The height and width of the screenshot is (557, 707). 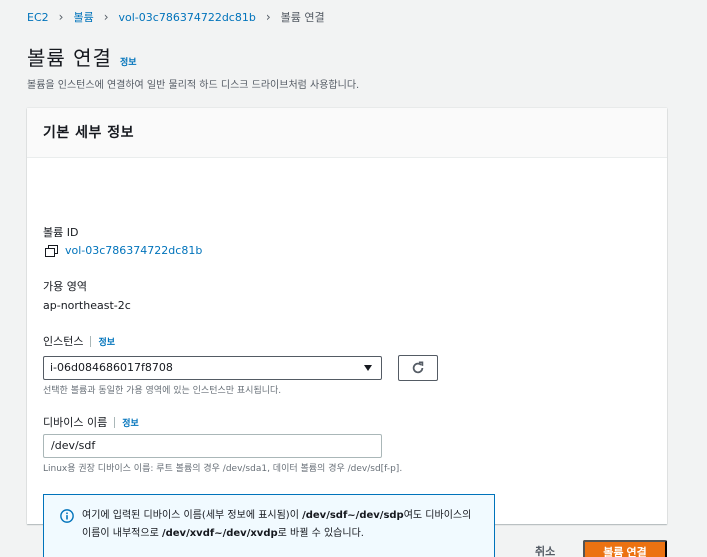 What do you see at coordinates (192, 515) in the screenshot?
I see `alert-text-1: 여기에 입력된 디바이스 이름(세부 정보에 표시됨)이` at bounding box center [192, 515].